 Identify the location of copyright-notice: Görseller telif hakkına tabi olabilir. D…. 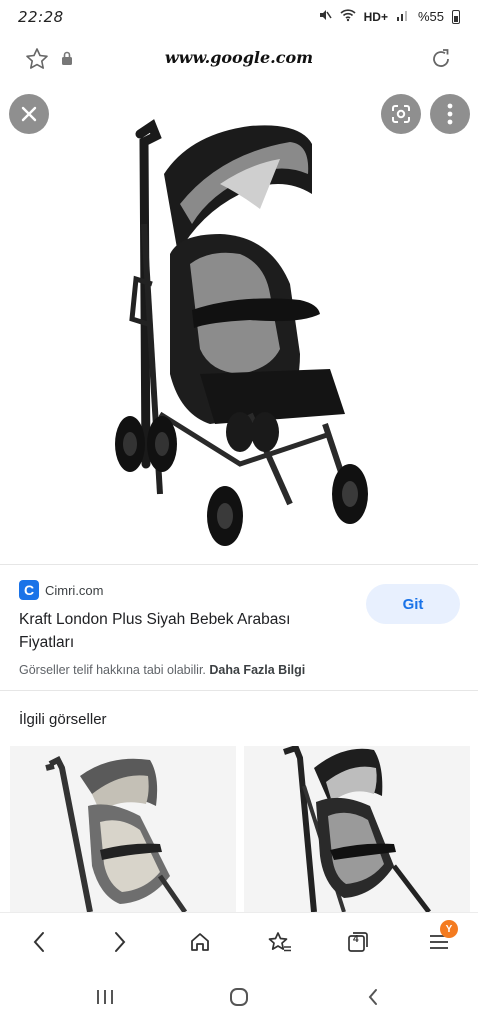
(162, 670).